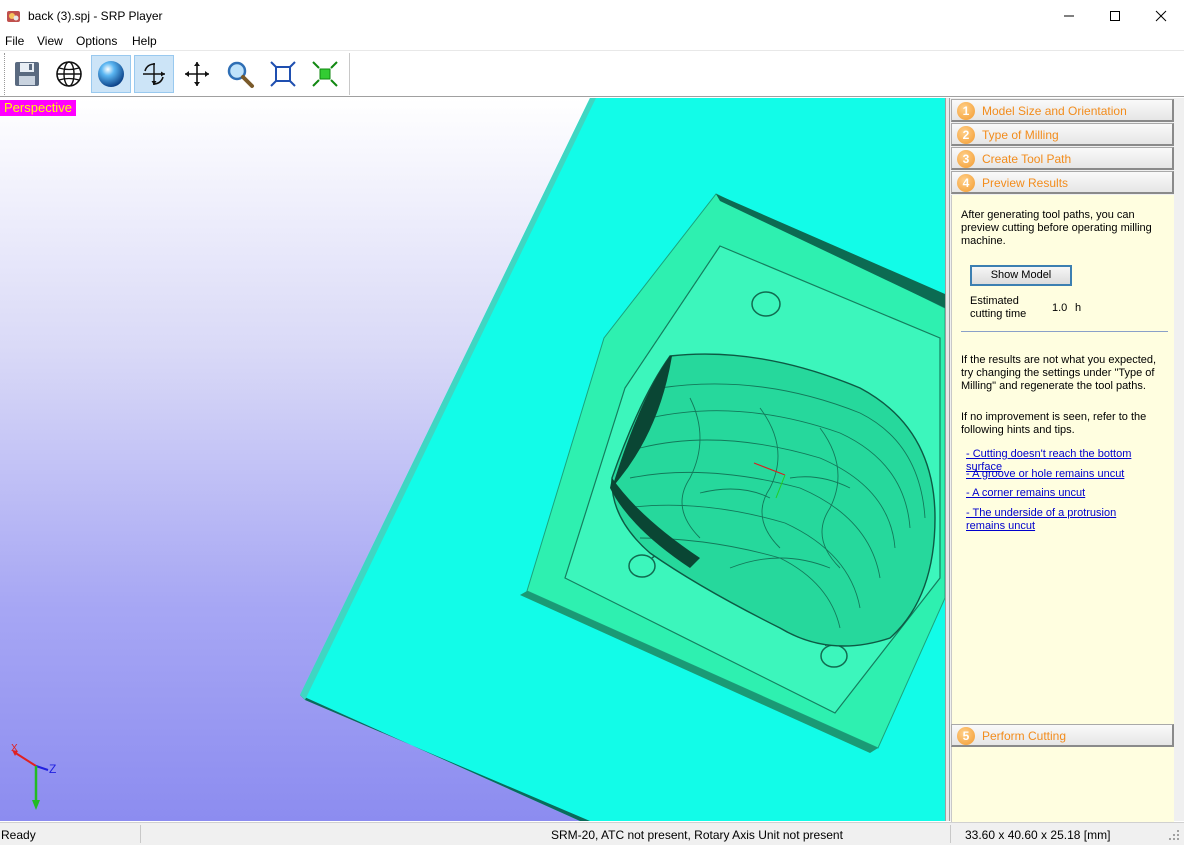 This screenshot has width=1184, height=845. I want to click on window-title: back (3).spj - SRP Player, so click(95, 16).